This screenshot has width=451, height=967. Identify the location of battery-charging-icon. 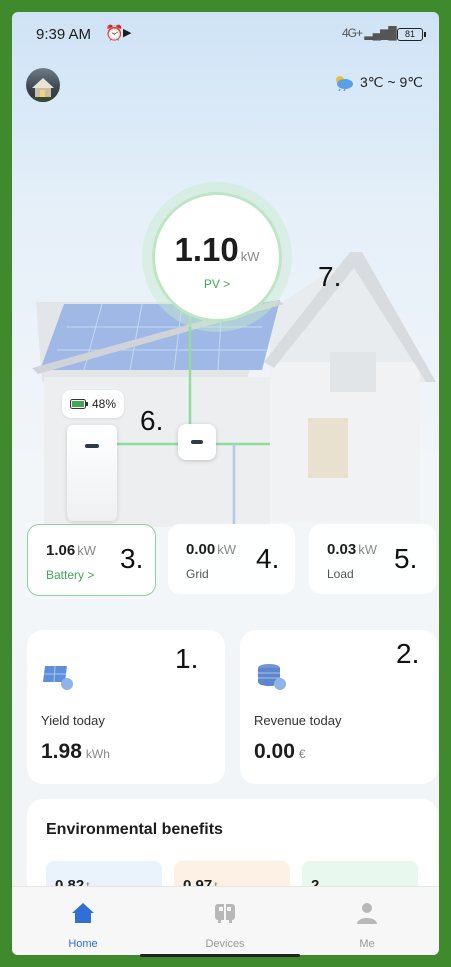
(78, 404).